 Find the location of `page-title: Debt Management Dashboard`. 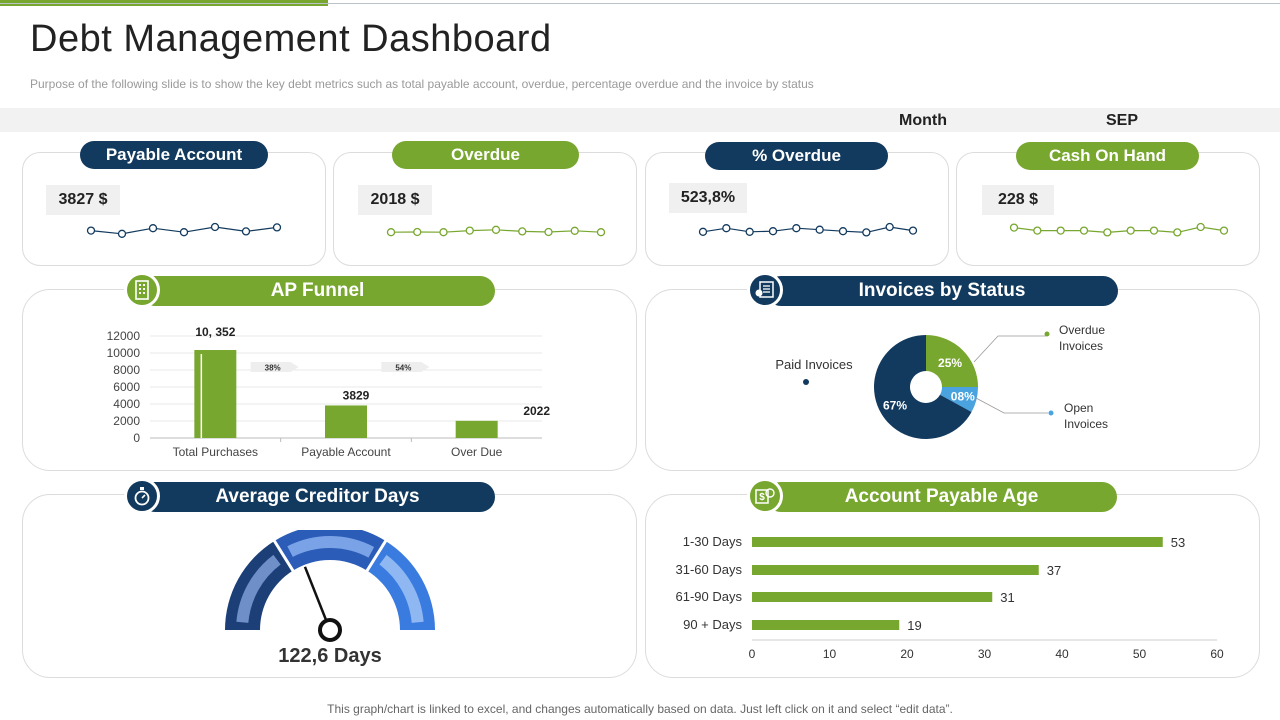

page-title: Debt Management Dashboard is located at coordinates (291, 39).